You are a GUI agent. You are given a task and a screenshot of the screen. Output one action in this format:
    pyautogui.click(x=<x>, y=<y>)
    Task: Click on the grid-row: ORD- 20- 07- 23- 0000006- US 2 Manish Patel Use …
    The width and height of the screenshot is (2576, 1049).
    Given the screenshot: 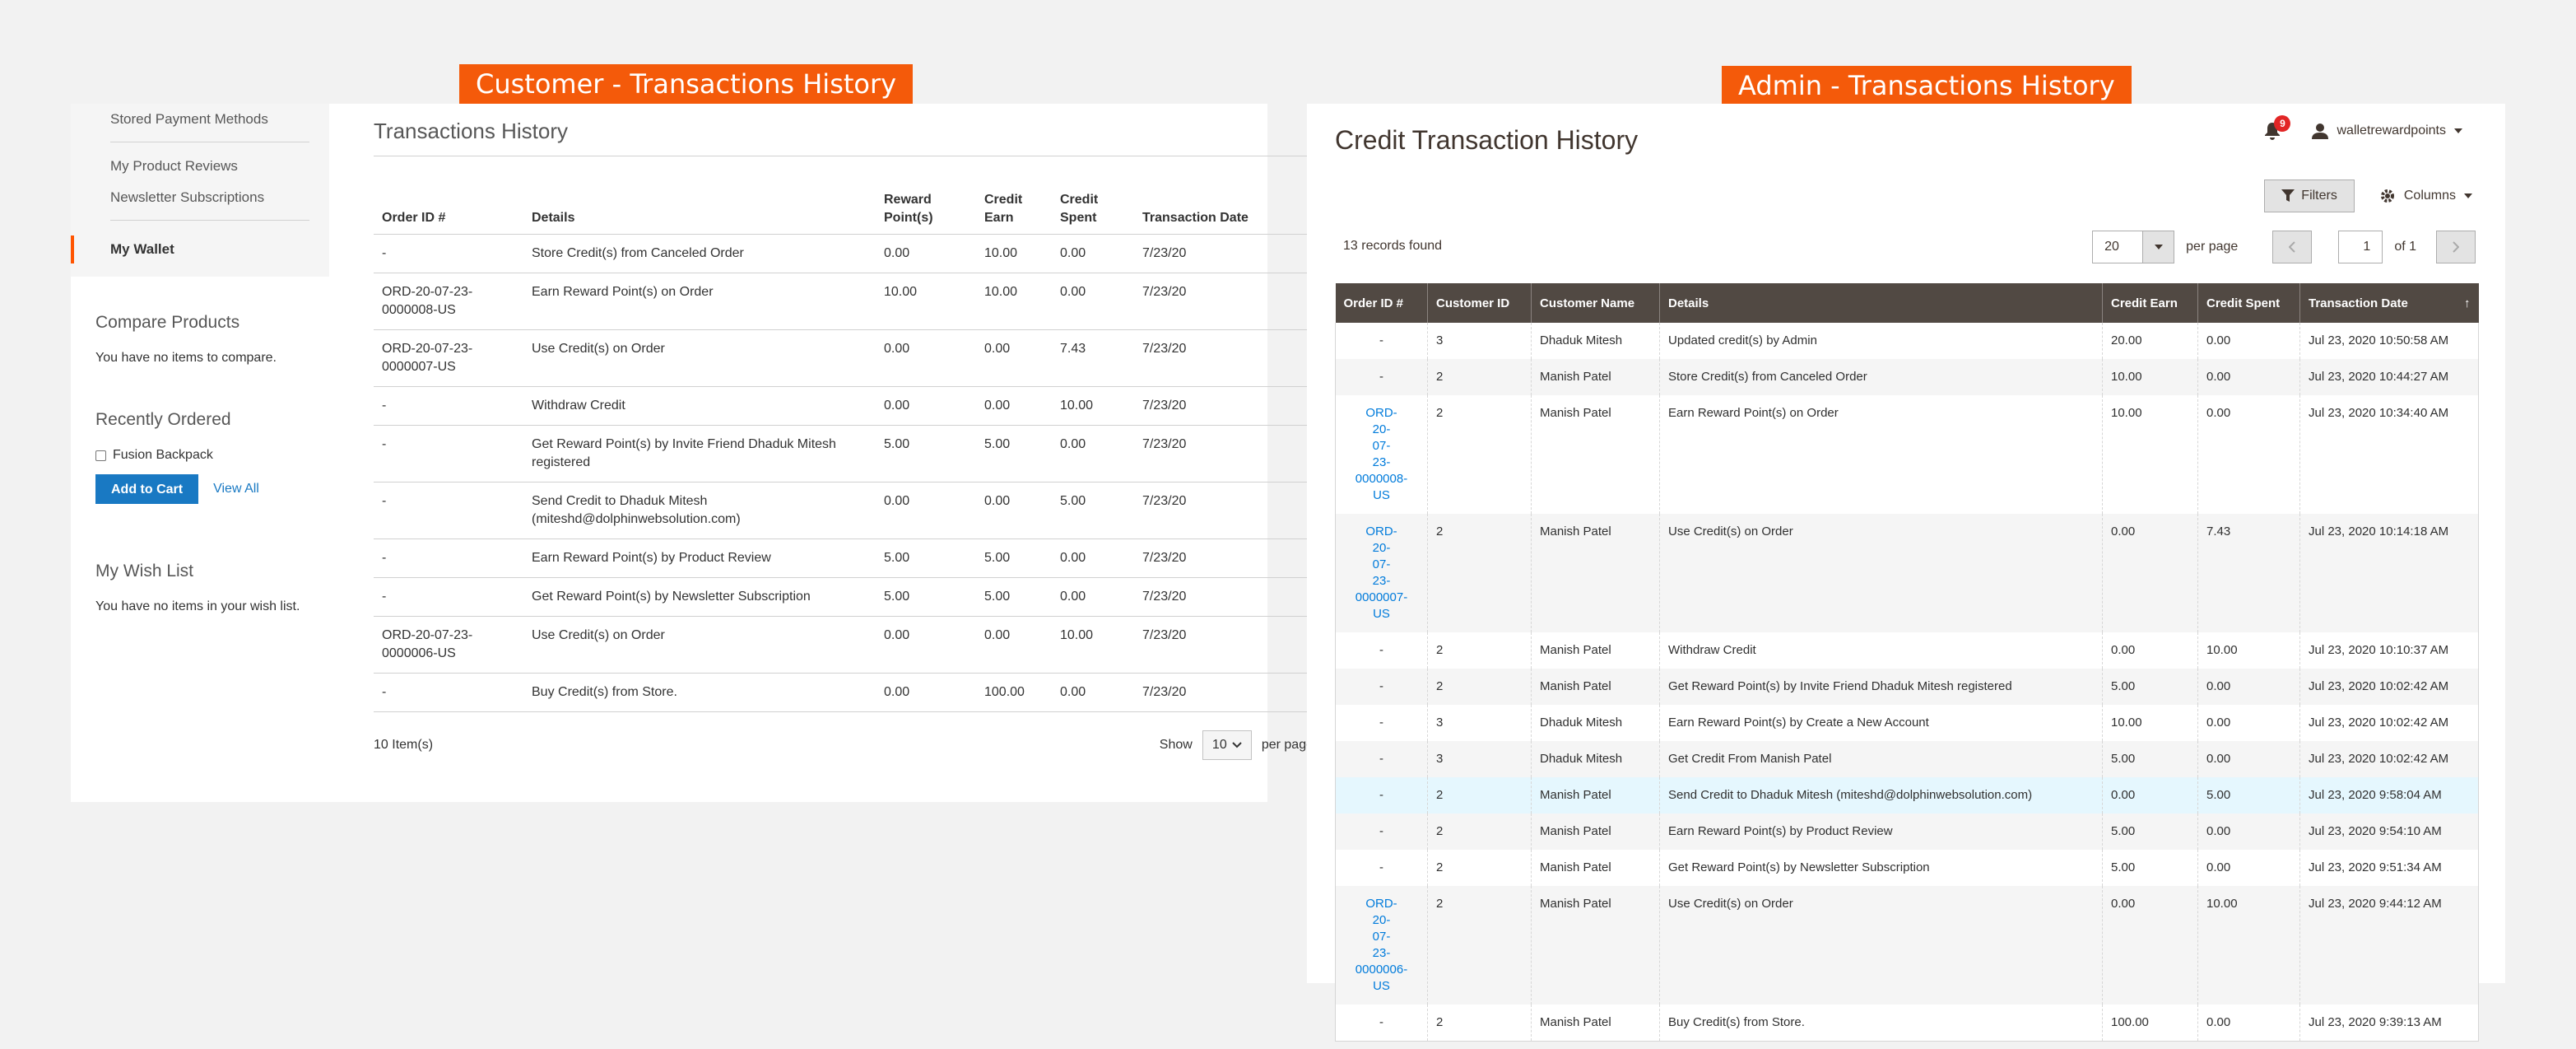 What is the action you would take?
    pyautogui.click(x=1907, y=945)
    